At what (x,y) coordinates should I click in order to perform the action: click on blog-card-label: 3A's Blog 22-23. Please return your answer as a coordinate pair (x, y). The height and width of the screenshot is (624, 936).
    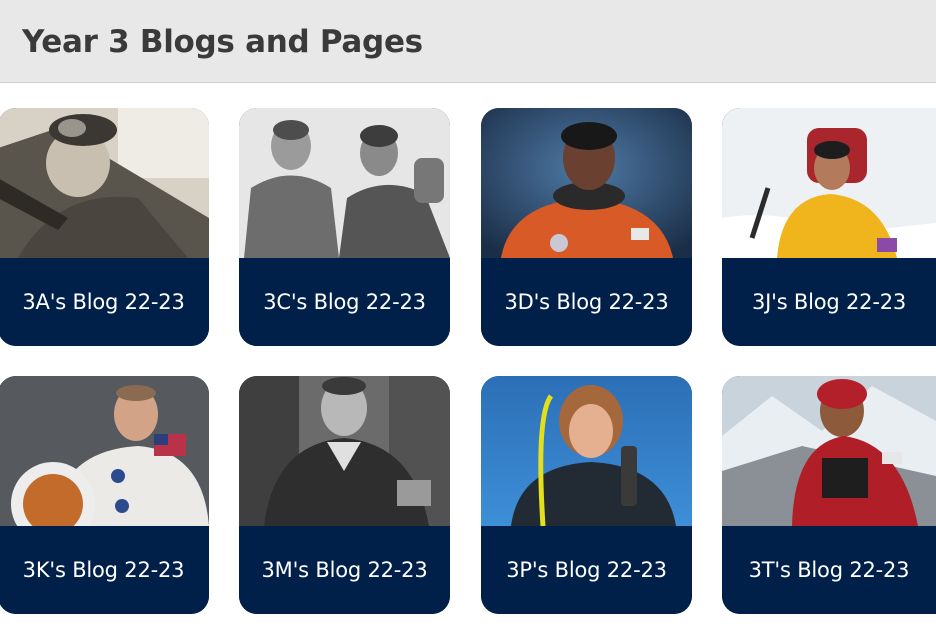
    Looking at the image, I should click on (104, 302).